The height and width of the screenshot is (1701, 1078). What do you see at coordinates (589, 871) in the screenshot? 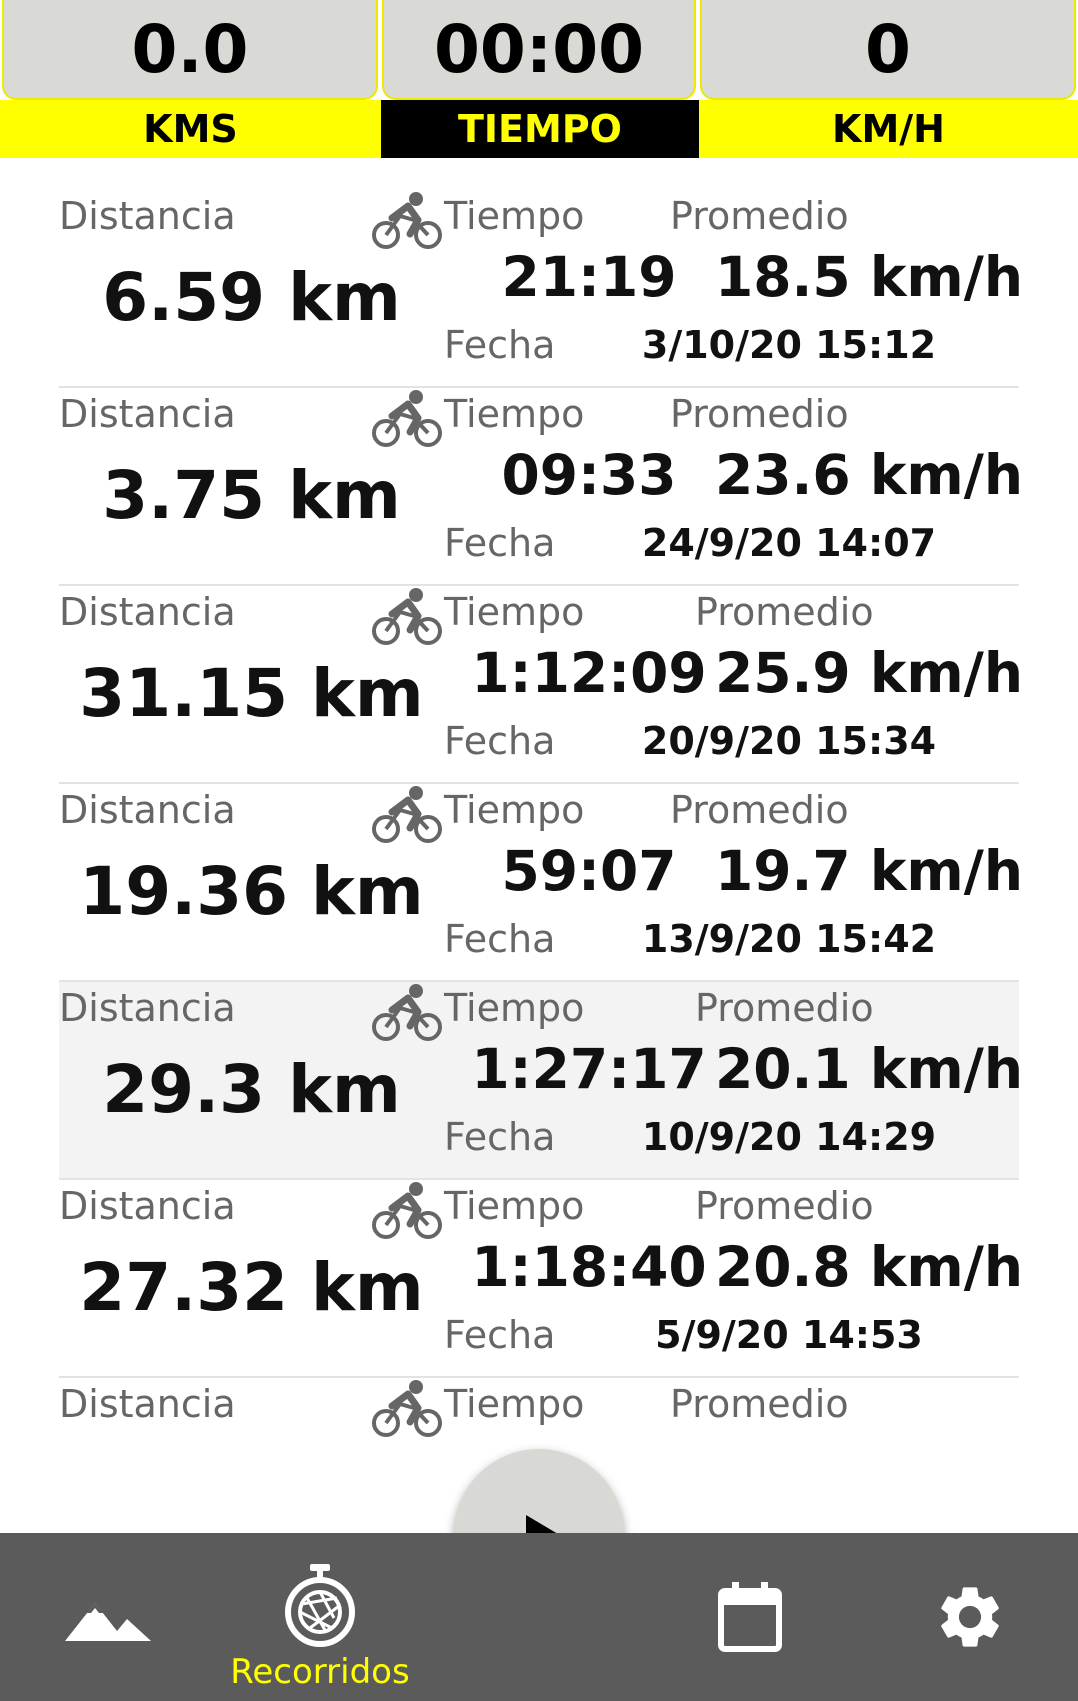
I see `ride-time: 59:07` at bounding box center [589, 871].